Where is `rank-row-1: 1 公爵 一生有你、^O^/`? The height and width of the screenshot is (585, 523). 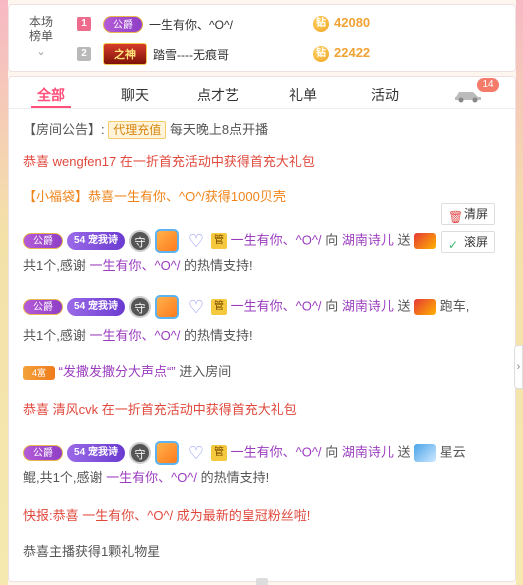 rank-row-1: 1 公爵 一生有你、^O^/ is located at coordinates (155, 24).